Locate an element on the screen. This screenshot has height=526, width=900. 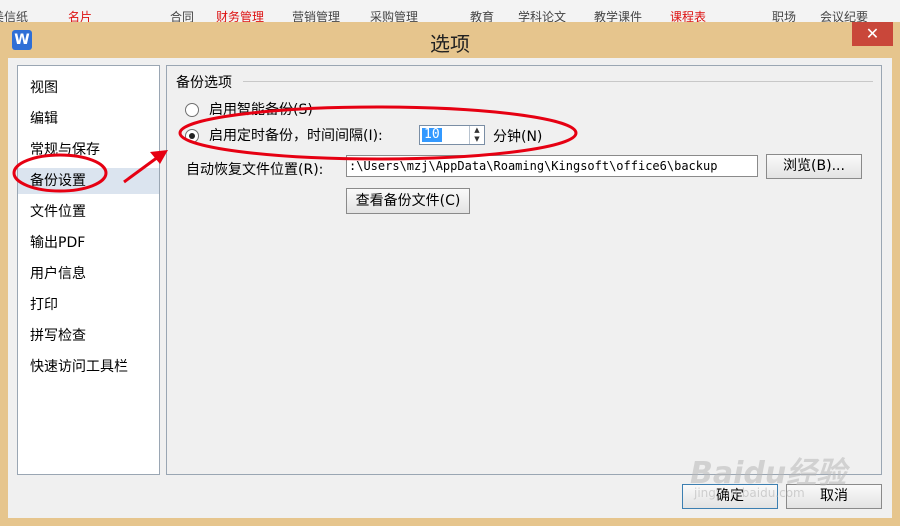
nav-item-backup-settings: 备份设置 is located at coordinates (88, 181).